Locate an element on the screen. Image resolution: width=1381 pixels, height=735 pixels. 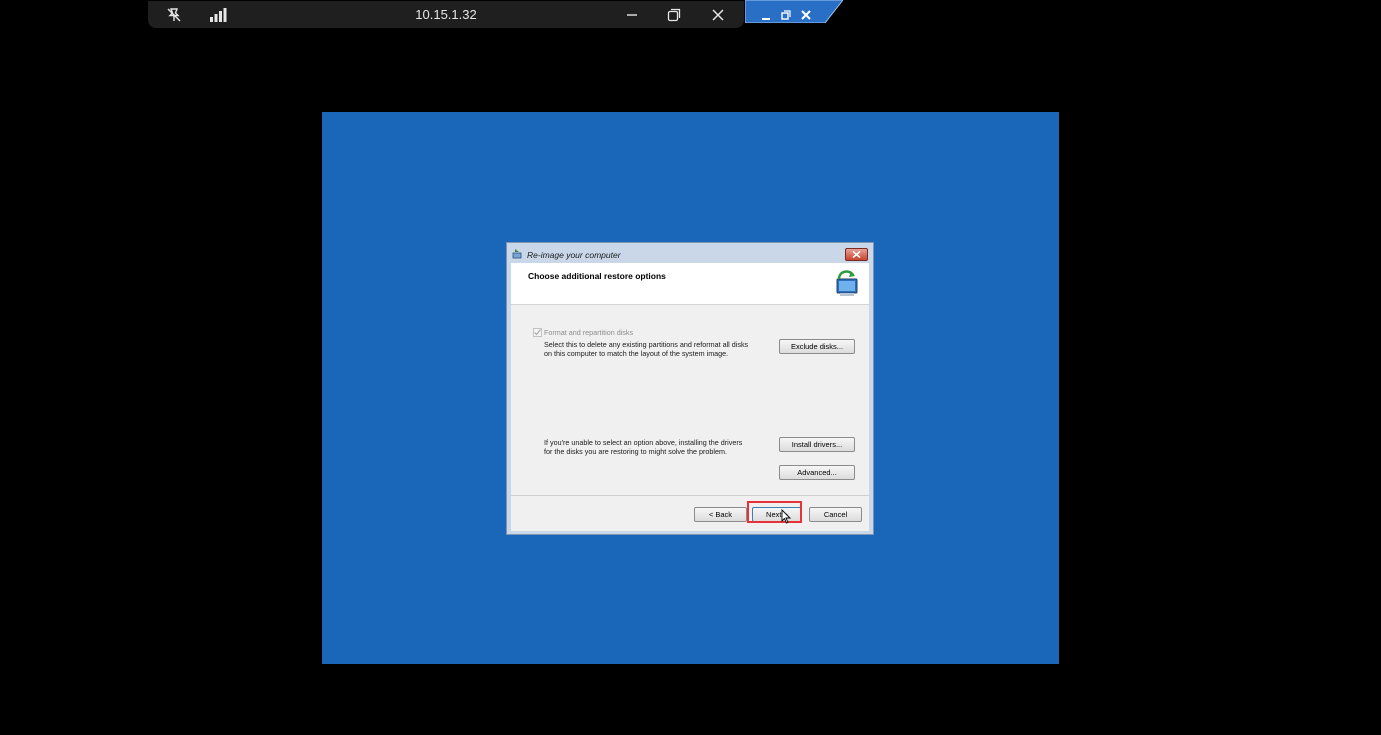
next-button-highlight is located at coordinates (774, 512).